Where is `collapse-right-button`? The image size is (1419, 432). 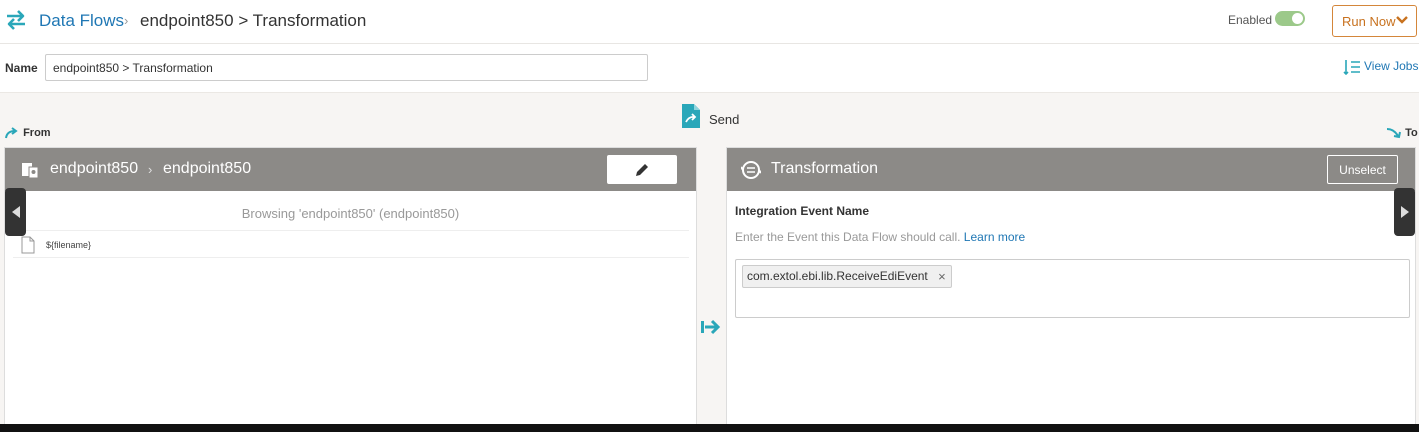
collapse-right-button is located at coordinates (1404, 212).